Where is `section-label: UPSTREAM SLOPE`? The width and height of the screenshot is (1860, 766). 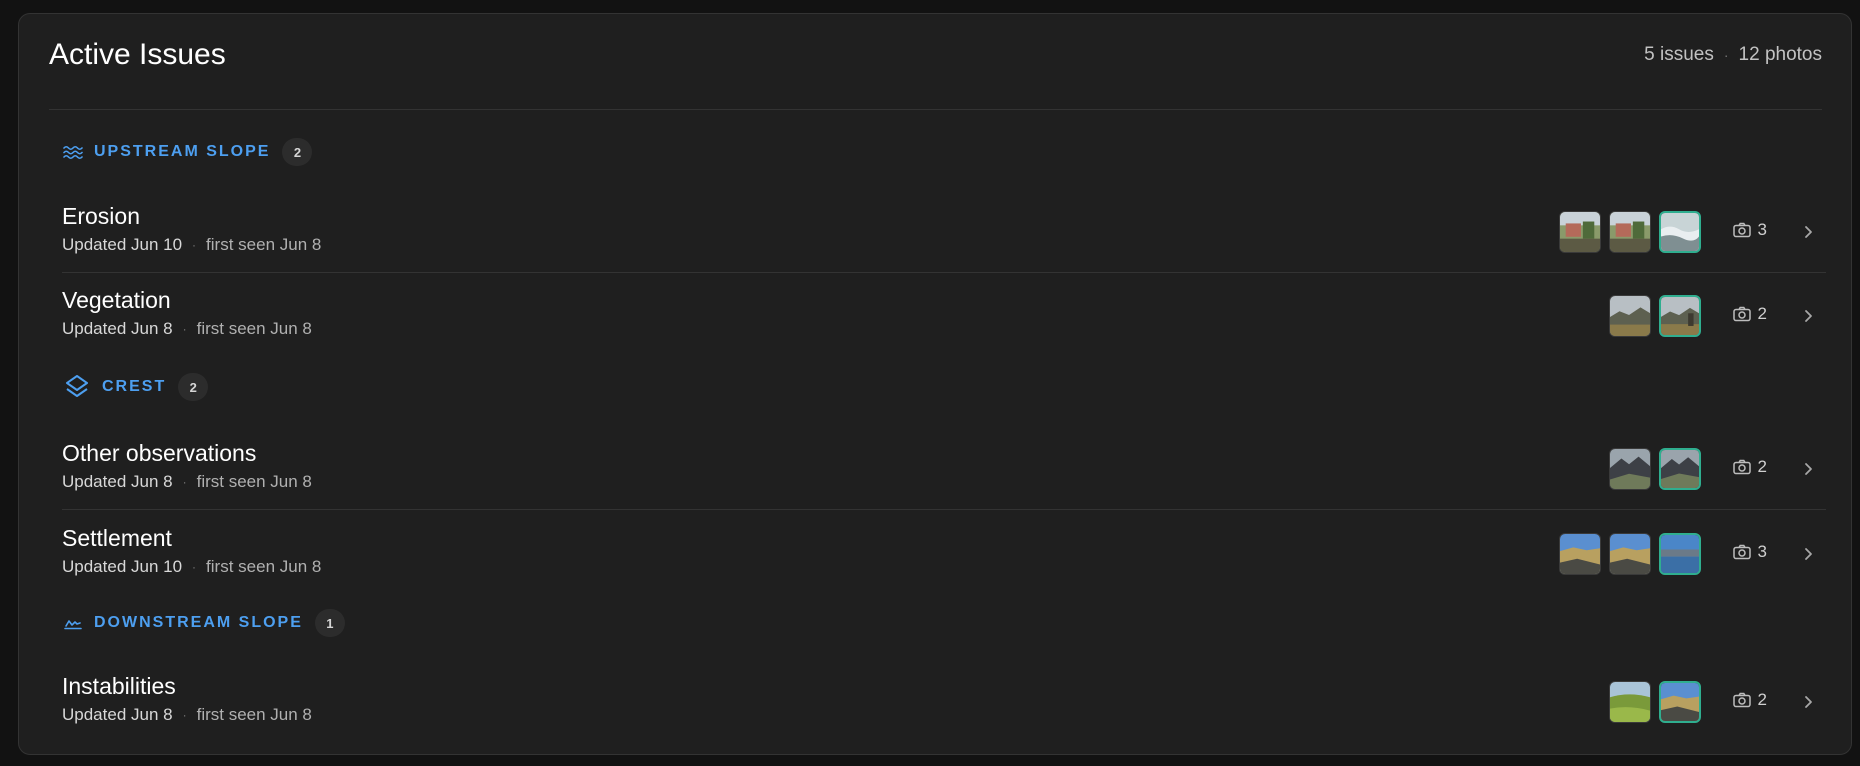
section-label: UPSTREAM SLOPE is located at coordinates (182, 151).